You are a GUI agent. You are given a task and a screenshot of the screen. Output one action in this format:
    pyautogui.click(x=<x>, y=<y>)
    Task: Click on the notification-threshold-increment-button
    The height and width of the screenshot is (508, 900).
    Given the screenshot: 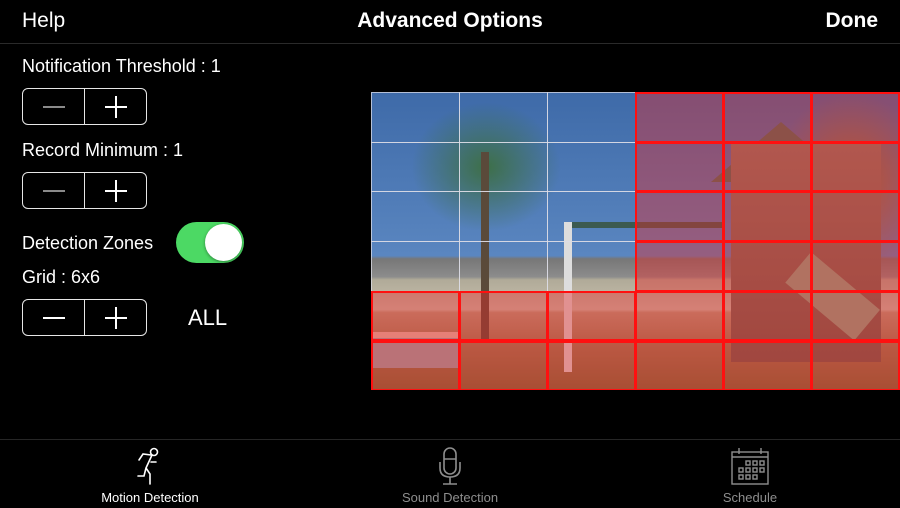 What is the action you would take?
    pyautogui.click(x=115, y=106)
    